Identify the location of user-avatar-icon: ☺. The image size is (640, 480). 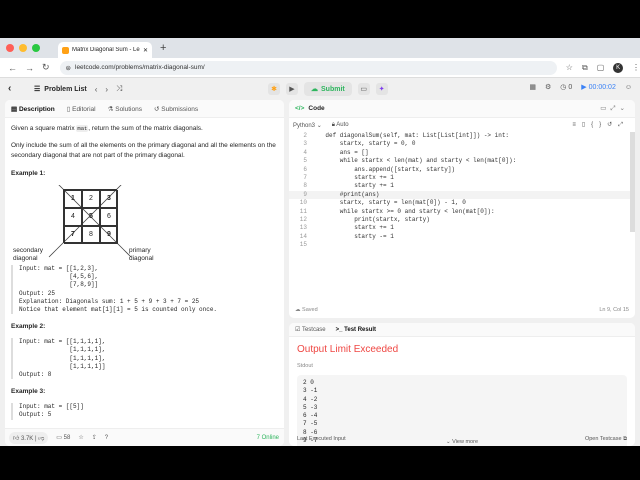
(628, 87).